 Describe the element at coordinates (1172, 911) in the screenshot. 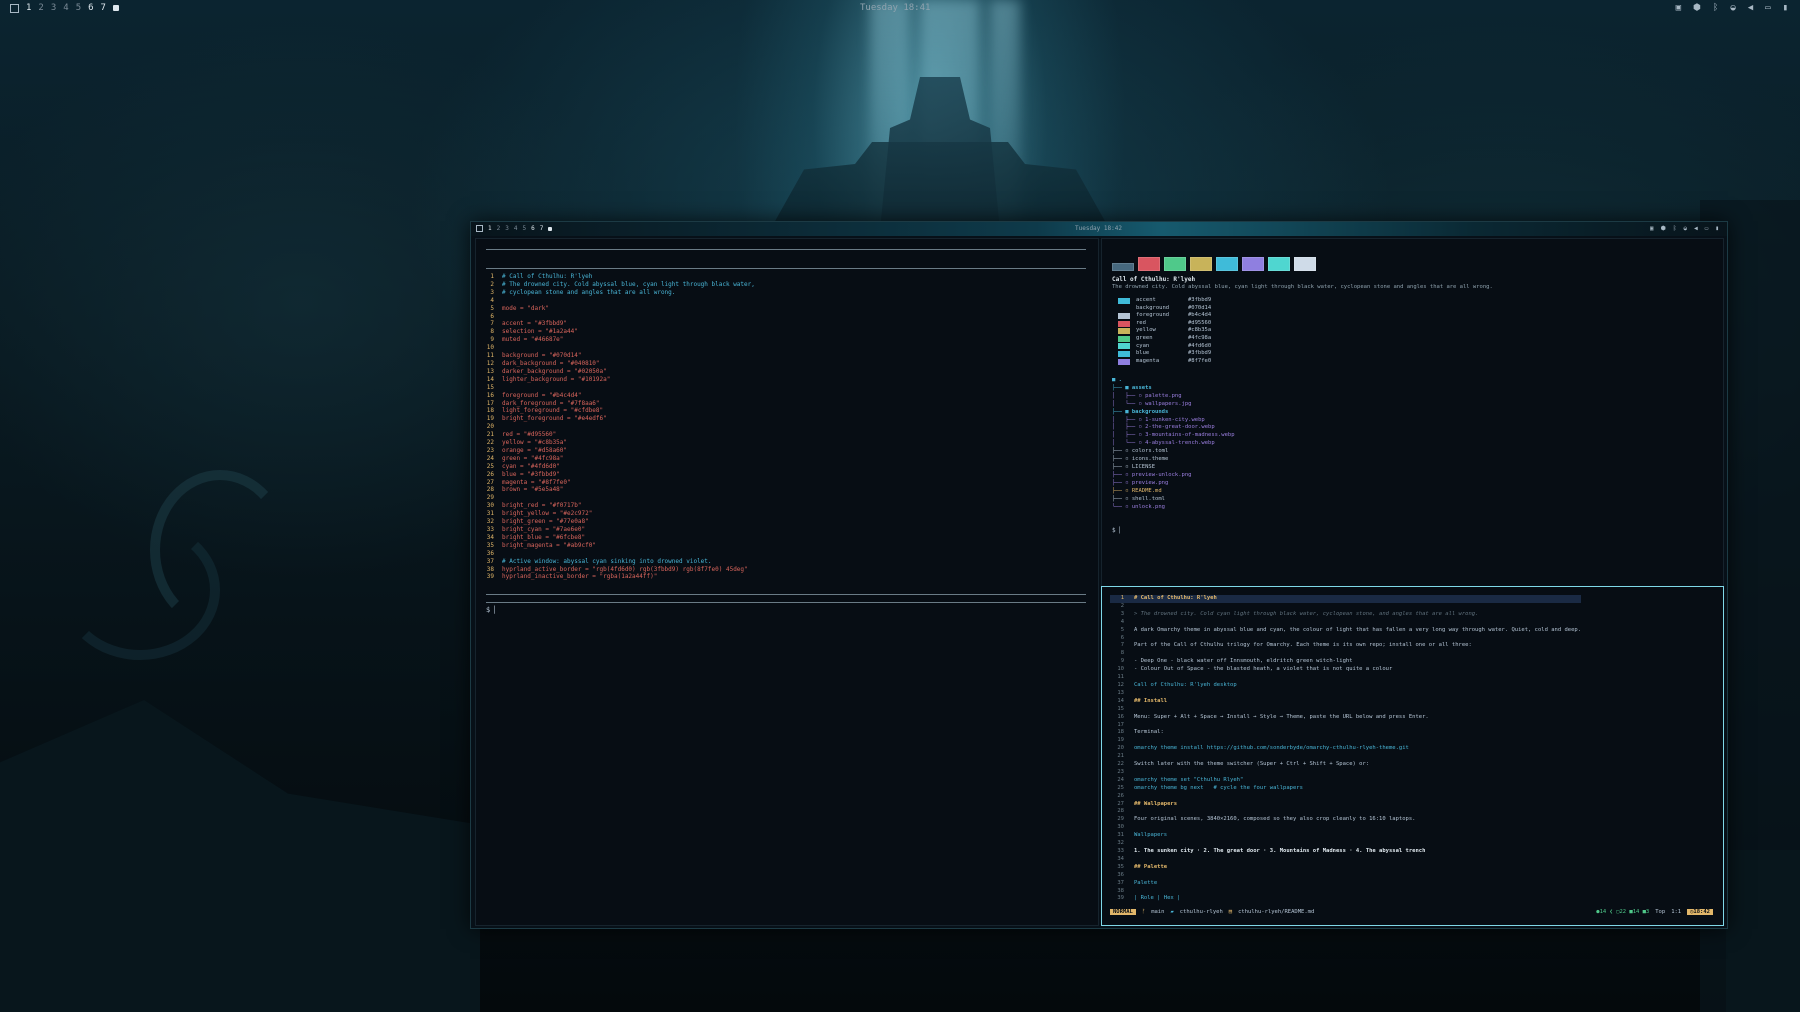

I see `folder-icon: ▰` at that location.